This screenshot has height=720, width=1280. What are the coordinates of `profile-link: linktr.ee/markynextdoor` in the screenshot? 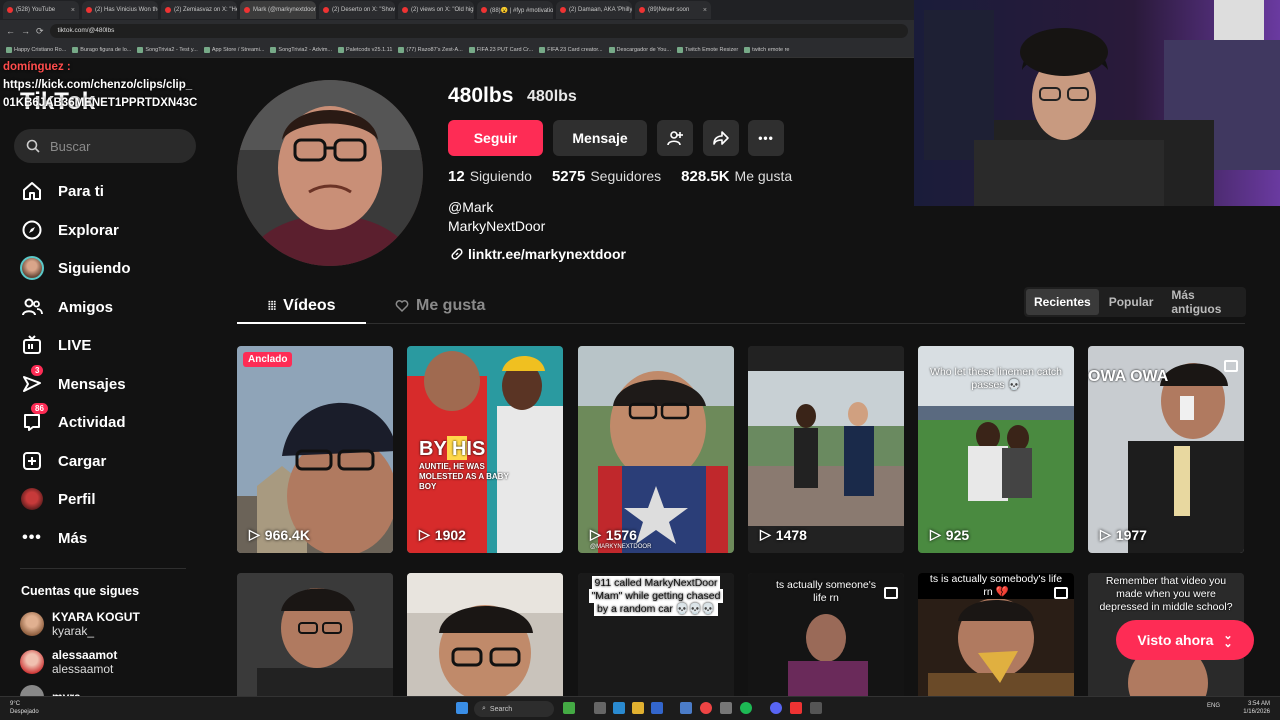 It's located at (538, 254).